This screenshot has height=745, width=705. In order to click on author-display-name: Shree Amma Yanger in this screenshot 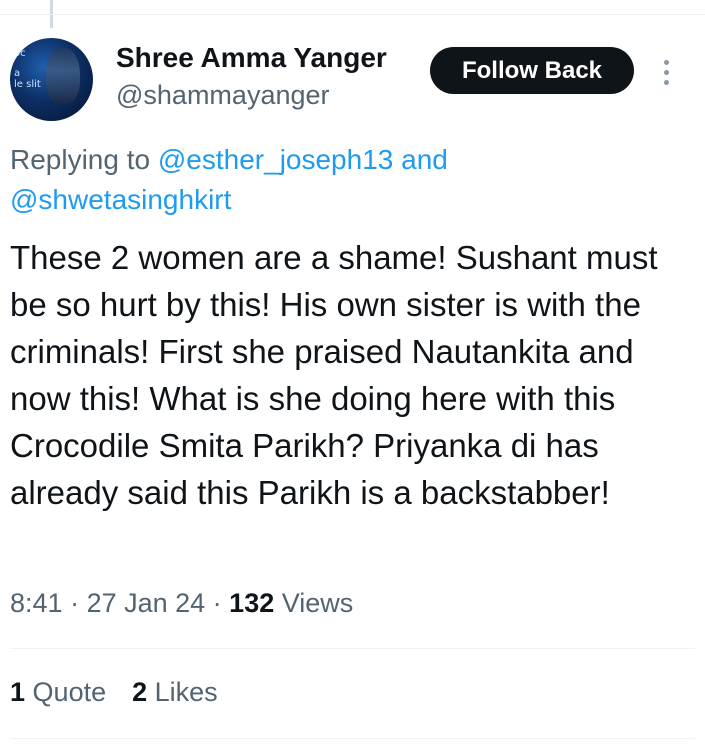, I will do `click(251, 58)`.